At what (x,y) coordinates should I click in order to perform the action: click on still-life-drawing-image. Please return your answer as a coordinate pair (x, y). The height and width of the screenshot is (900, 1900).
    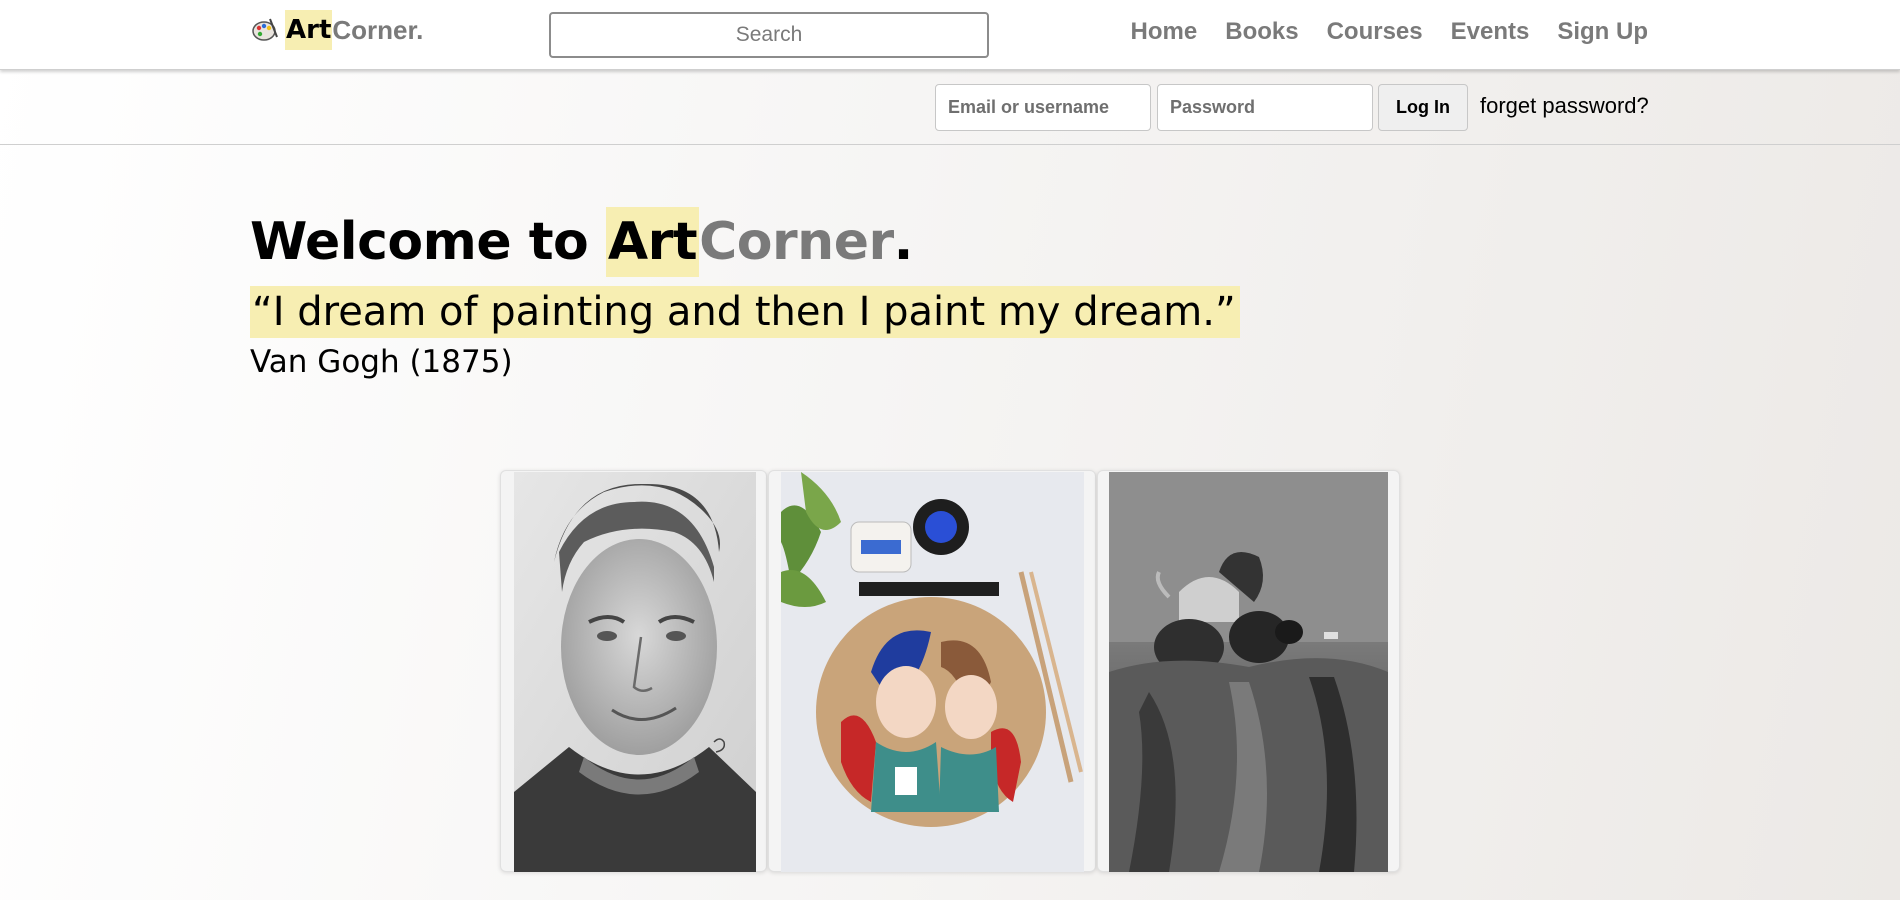
    Looking at the image, I should click on (1248, 672).